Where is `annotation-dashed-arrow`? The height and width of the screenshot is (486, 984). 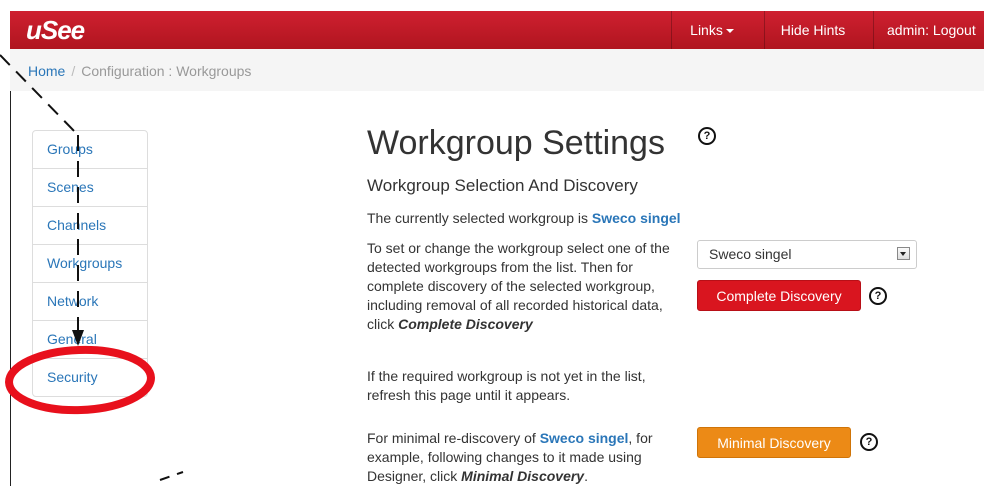 annotation-dashed-arrow is located at coordinates (39, 95).